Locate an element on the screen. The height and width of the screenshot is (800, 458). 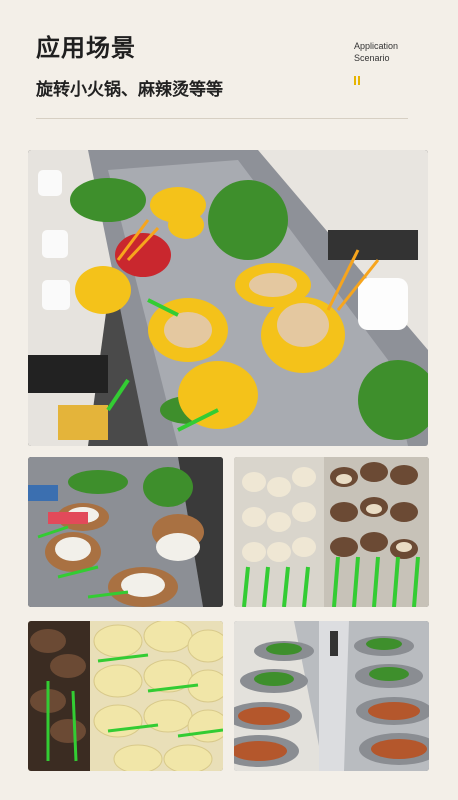
header-divider is located at coordinates (222, 118).